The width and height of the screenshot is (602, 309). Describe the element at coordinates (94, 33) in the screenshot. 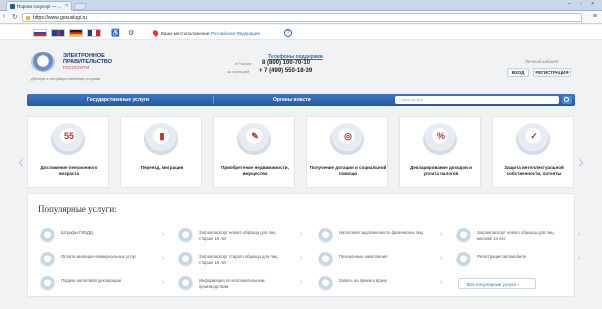

I see `flag-fr-icon` at that location.